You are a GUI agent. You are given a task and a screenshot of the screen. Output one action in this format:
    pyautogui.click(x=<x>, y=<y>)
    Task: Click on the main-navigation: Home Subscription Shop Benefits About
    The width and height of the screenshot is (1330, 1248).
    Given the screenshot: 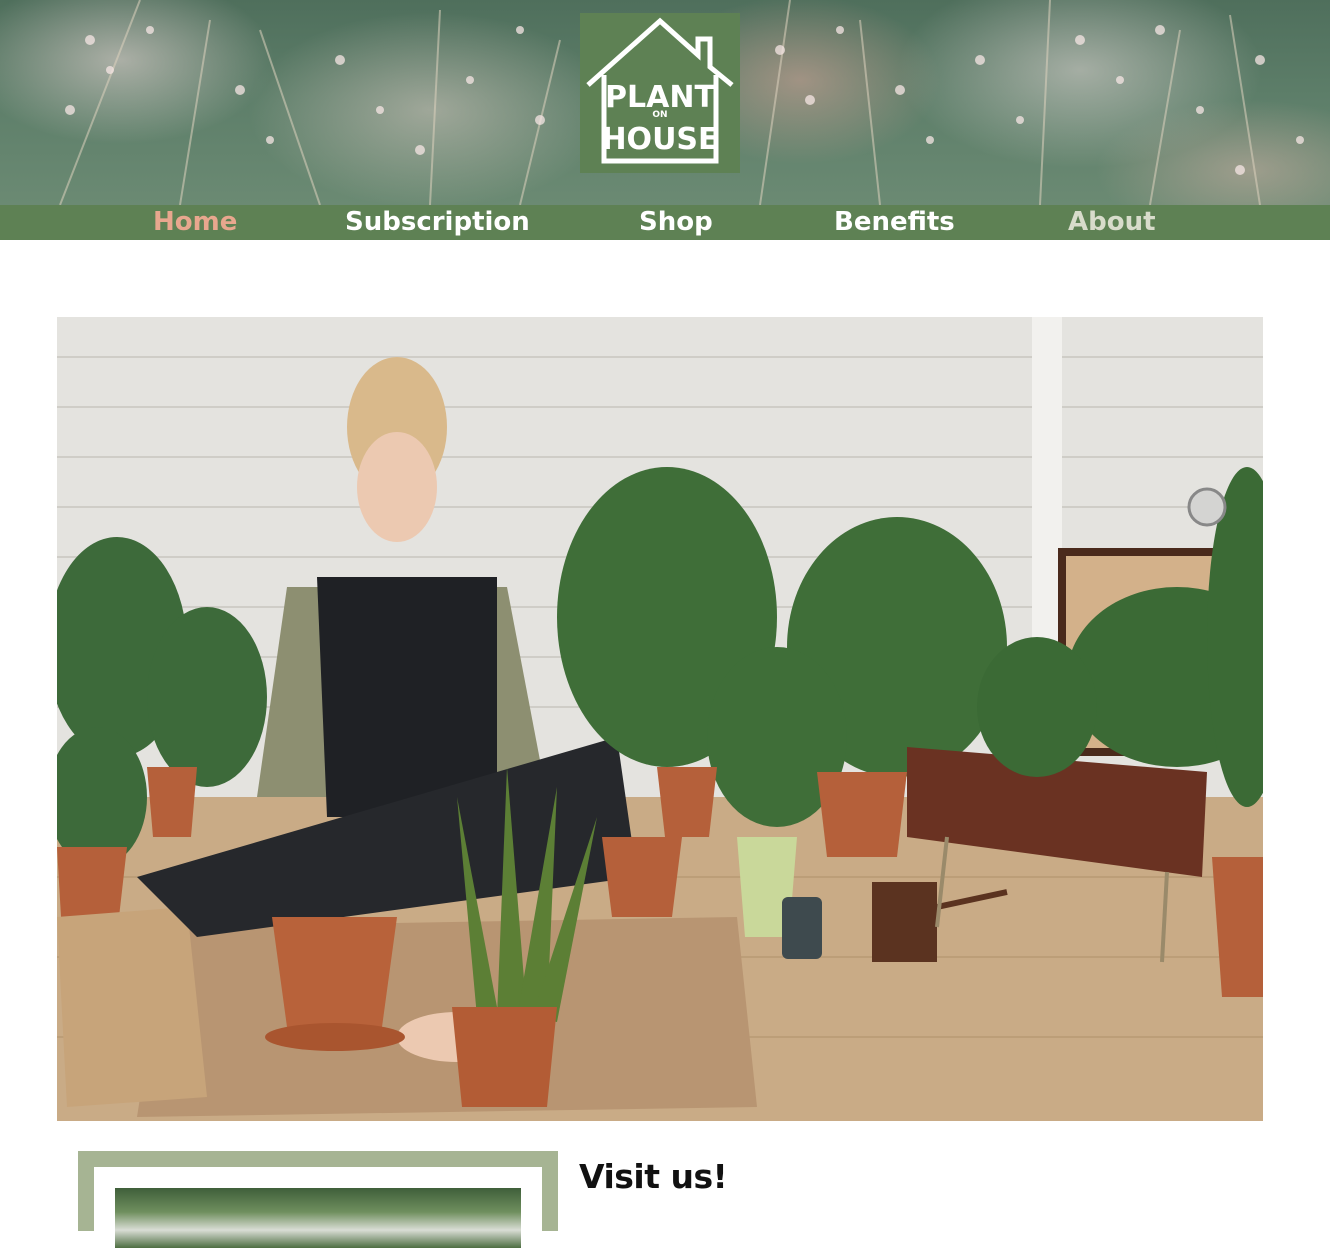 What is the action you would take?
    pyautogui.click(x=665, y=222)
    